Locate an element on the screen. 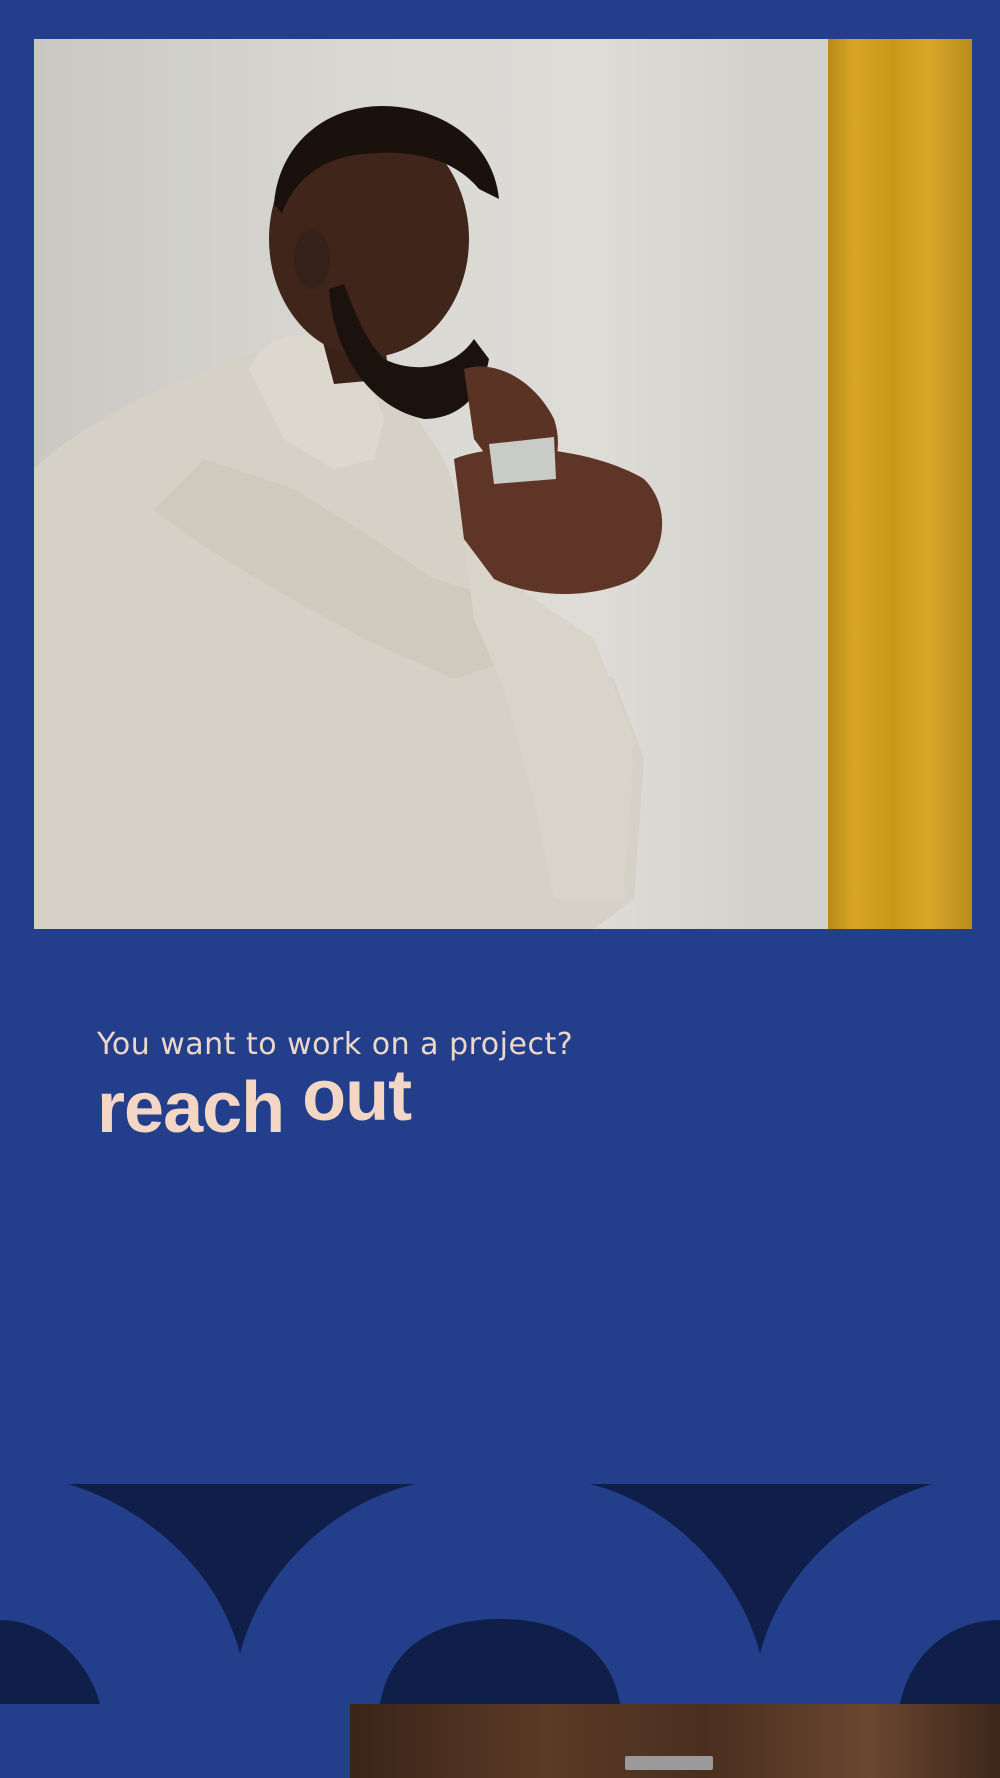  contact-intro: You want to work on a project? reach out is located at coordinates (447, 1085).